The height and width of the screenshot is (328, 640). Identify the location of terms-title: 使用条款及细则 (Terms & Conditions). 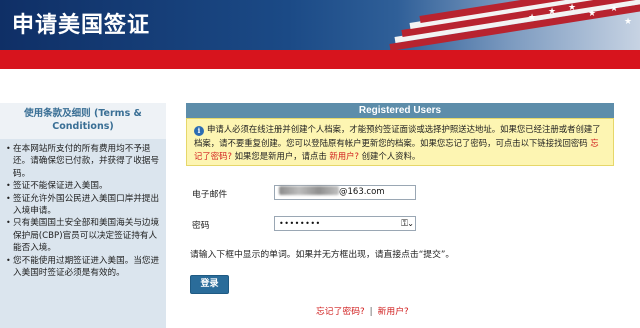
(83, 121).